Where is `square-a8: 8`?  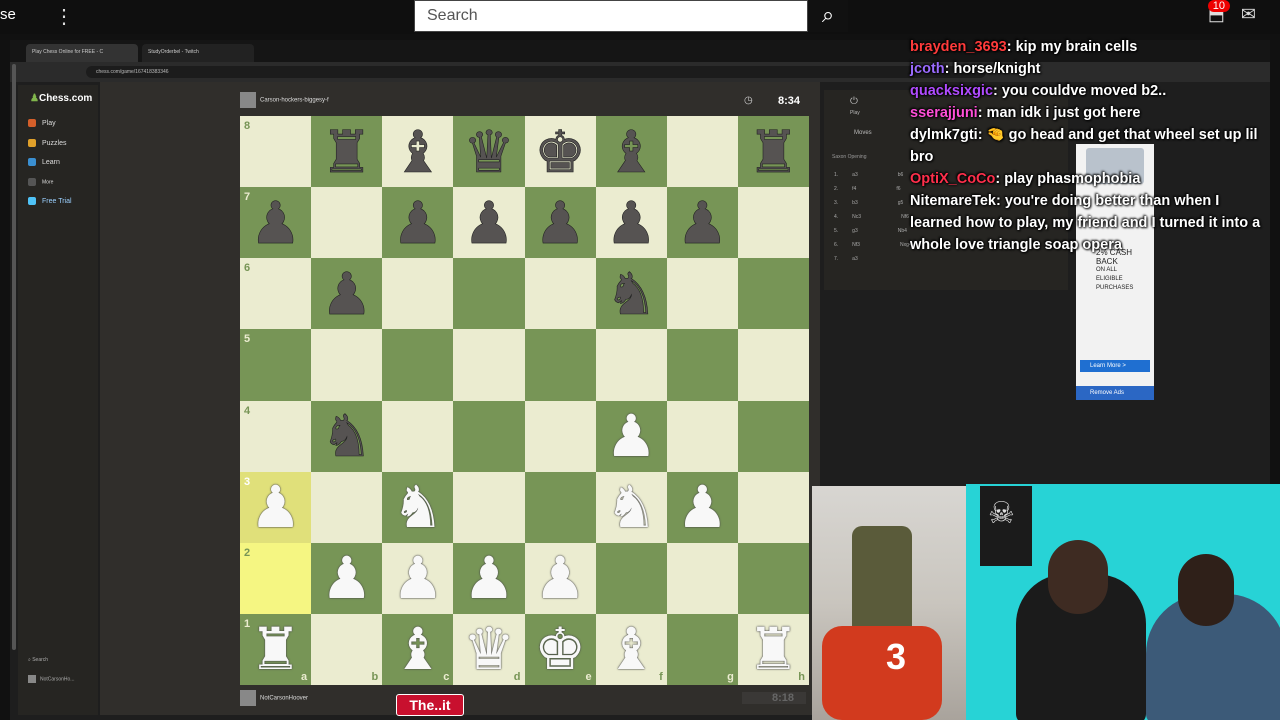 square-a8: 8 is located at coordinates (276, 152).